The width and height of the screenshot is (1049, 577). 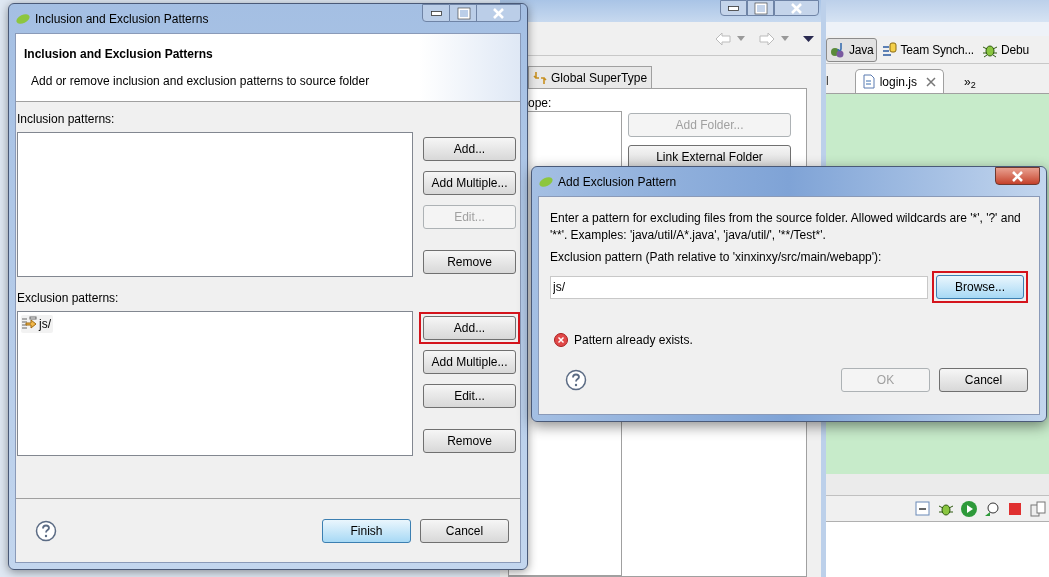 I want to click on dialog-description: Add or remove inclusion and exclusion patterns to source folder, so click(x=200, y=81).